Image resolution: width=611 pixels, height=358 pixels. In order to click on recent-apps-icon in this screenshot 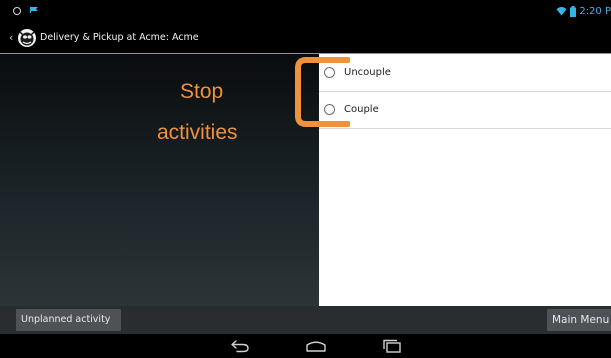, I will do `click(392, 346)`.